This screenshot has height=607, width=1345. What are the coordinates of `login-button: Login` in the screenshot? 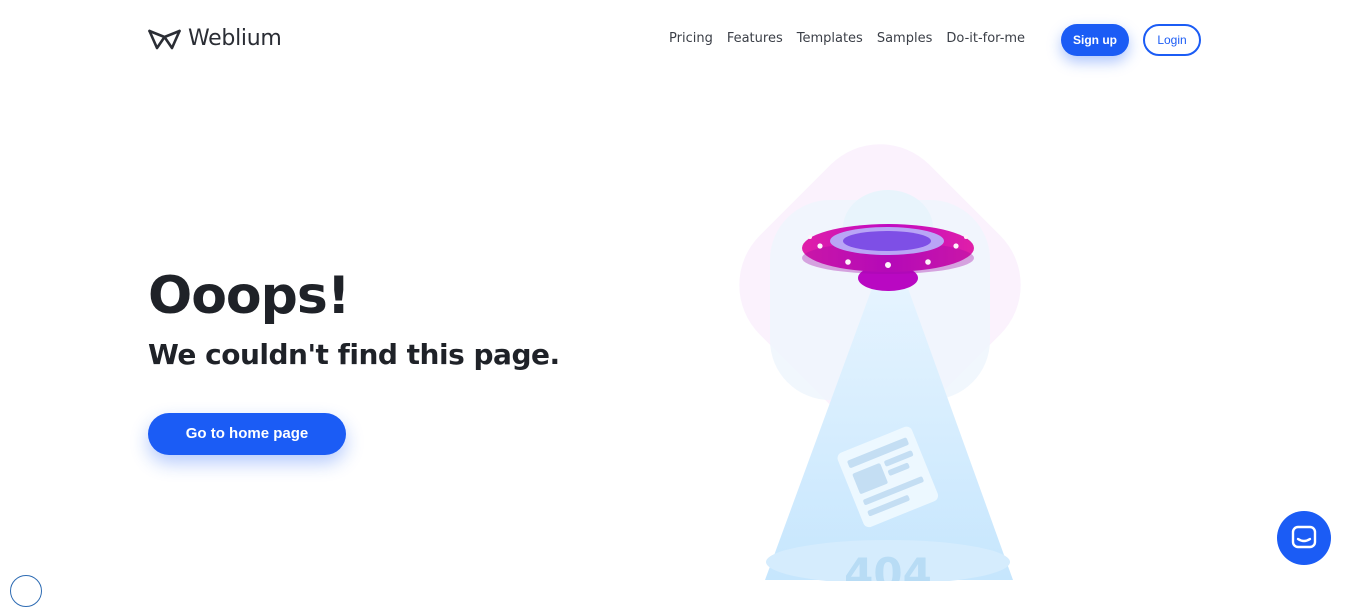 It's located at (1172, 40).